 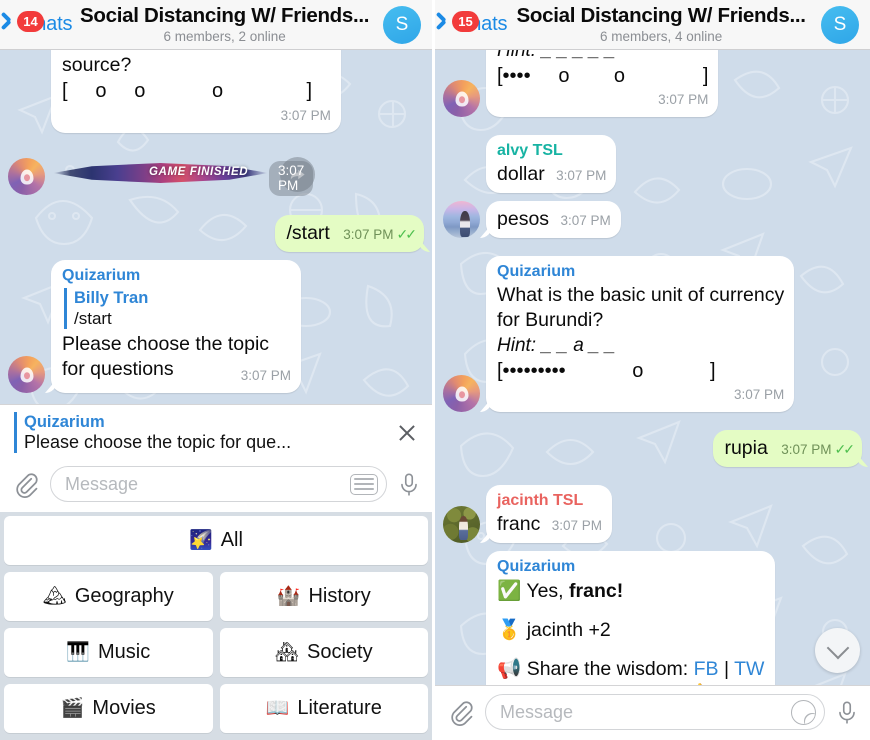 I want to click on message-row: jacinth TSL franc 3:07 PM, so click(x=652, y=514).